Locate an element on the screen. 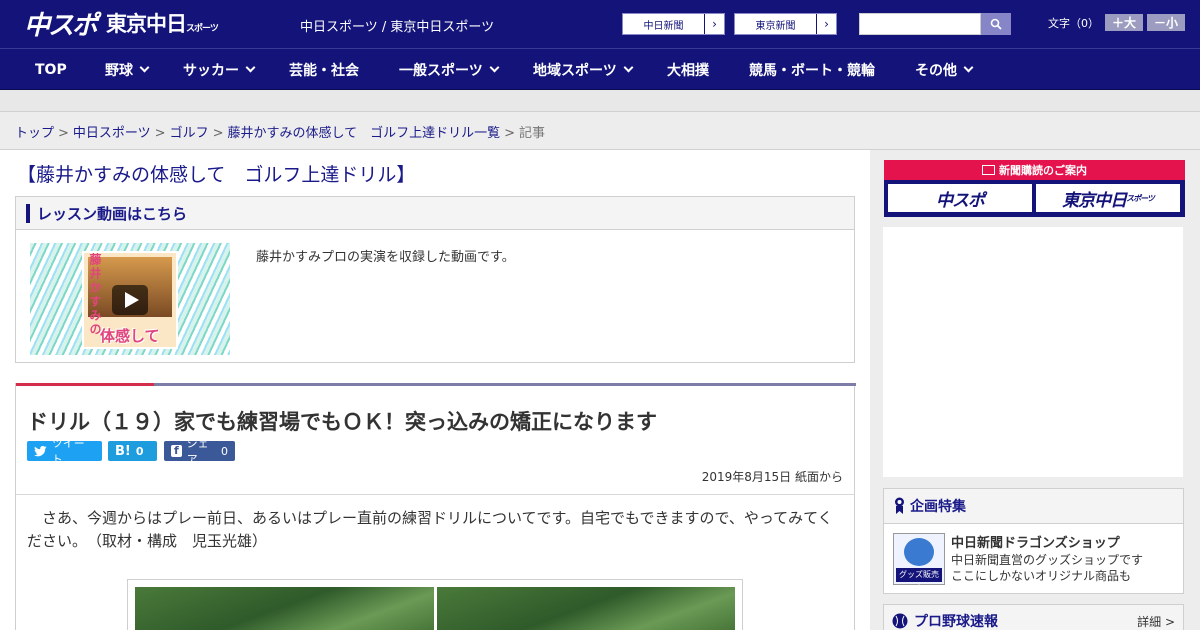 Image resolution: width=1200 pixels, height=630 pixels. breadcrumb-golf: ゴルフ is located at coordinates (189, 133).